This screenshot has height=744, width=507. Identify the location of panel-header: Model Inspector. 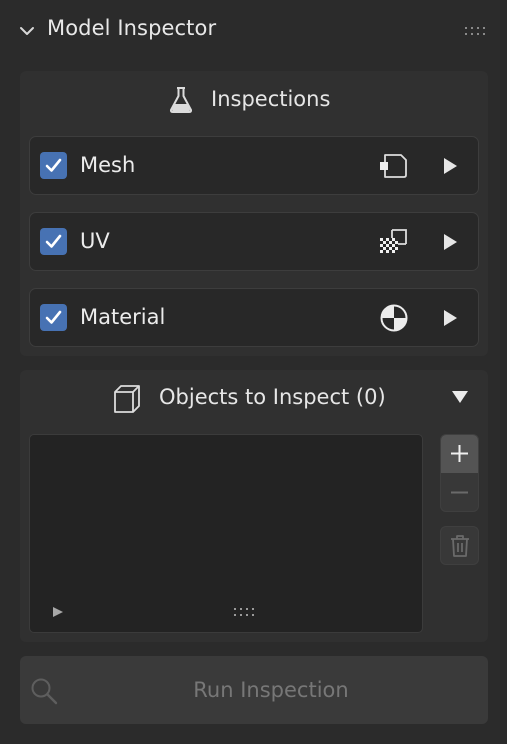
(253, 31).